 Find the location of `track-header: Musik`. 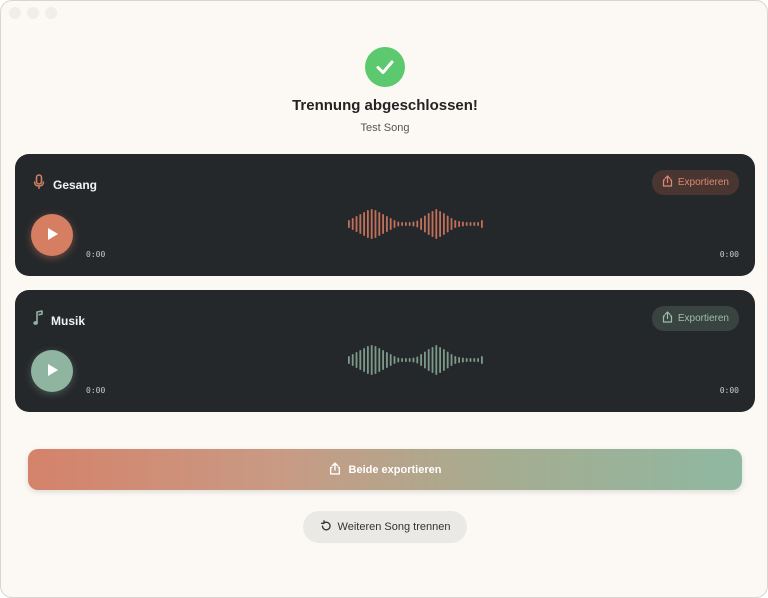

track-header: Musik is located at coordinates (59, 320).